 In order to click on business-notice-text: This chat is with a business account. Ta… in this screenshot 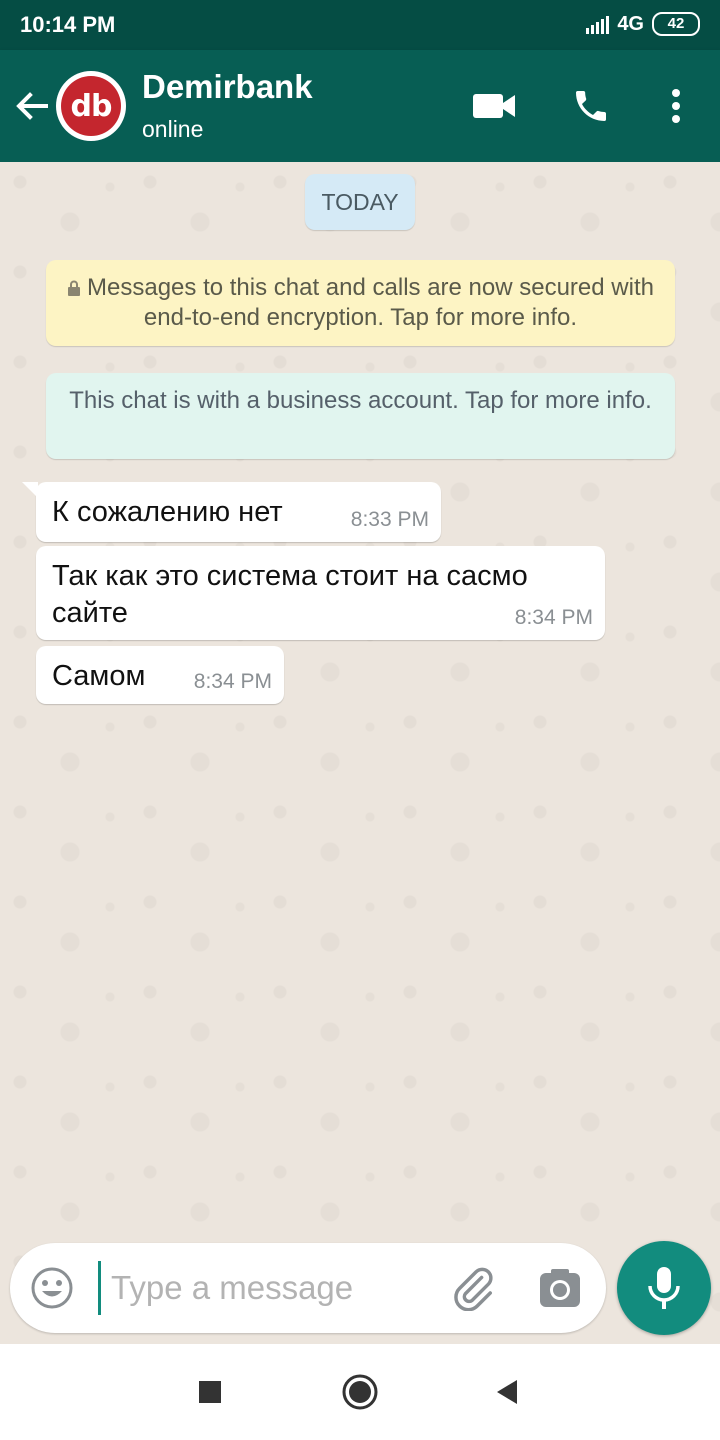, I will do `click(360, 400)`.